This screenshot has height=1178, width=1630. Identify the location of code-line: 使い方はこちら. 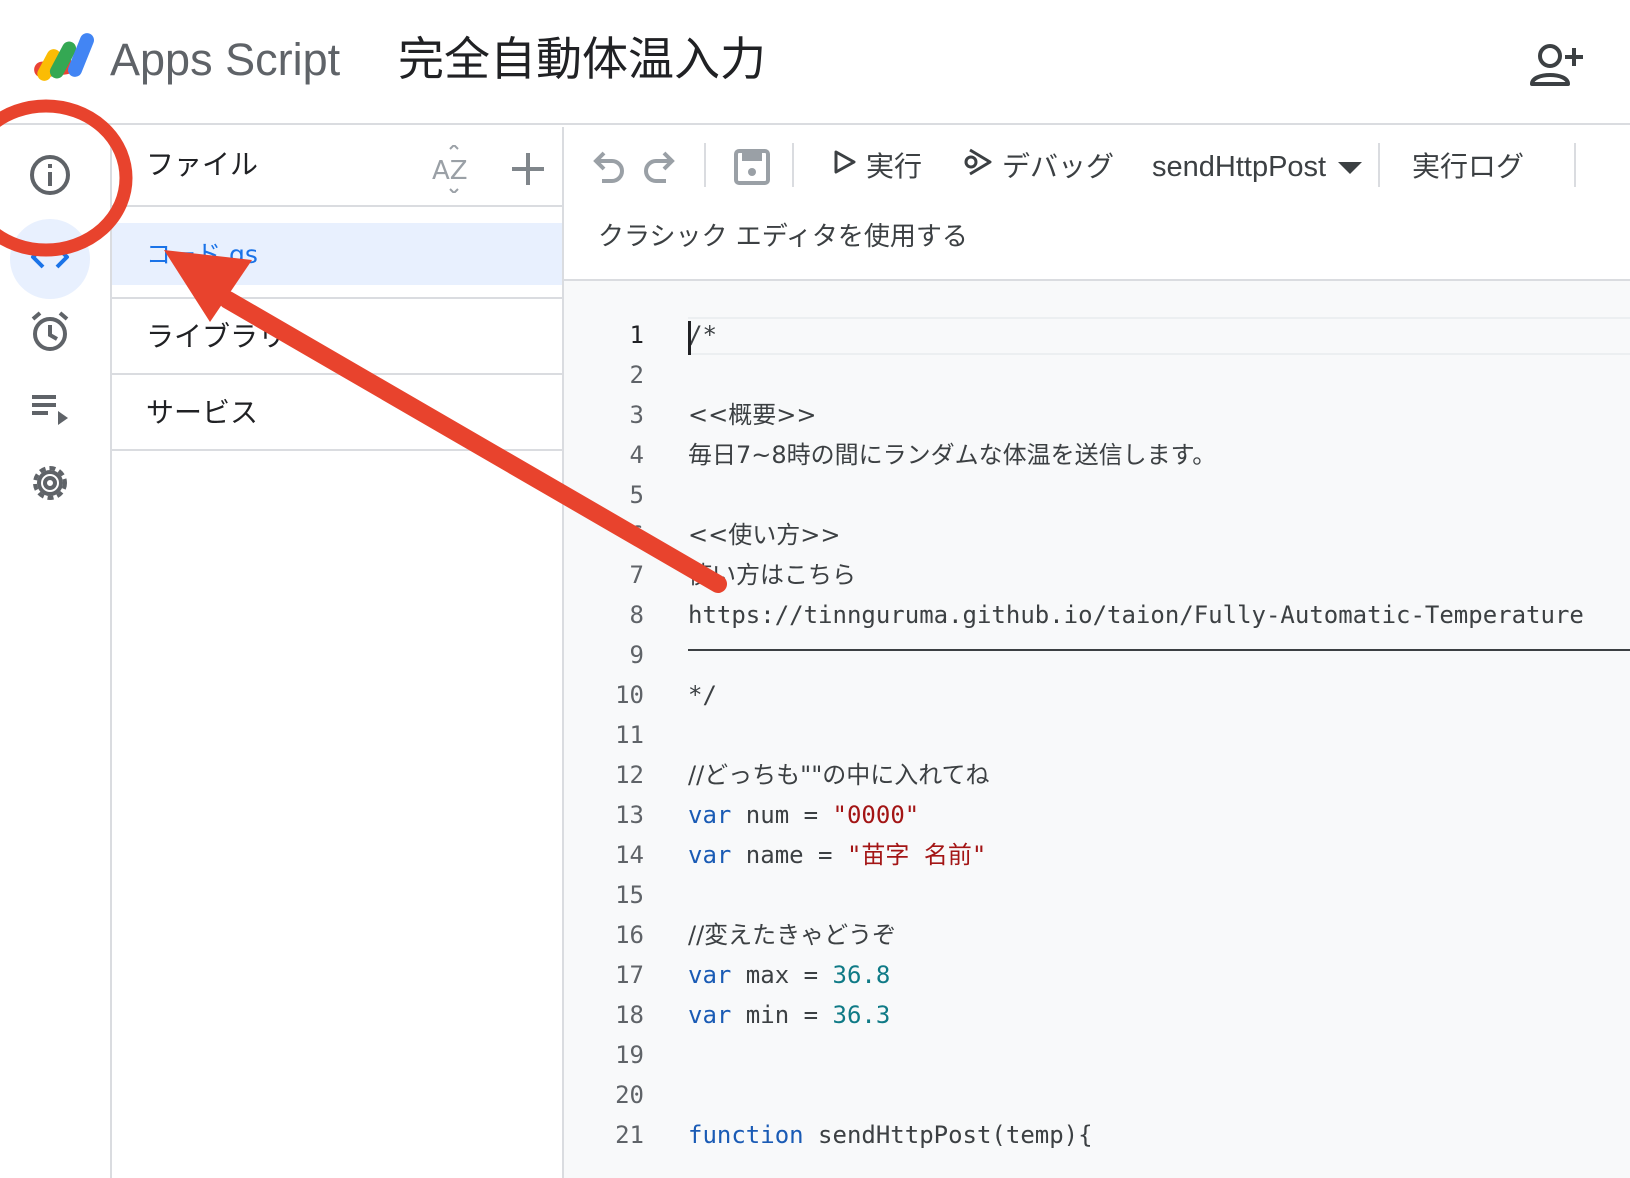
(1159, 575).